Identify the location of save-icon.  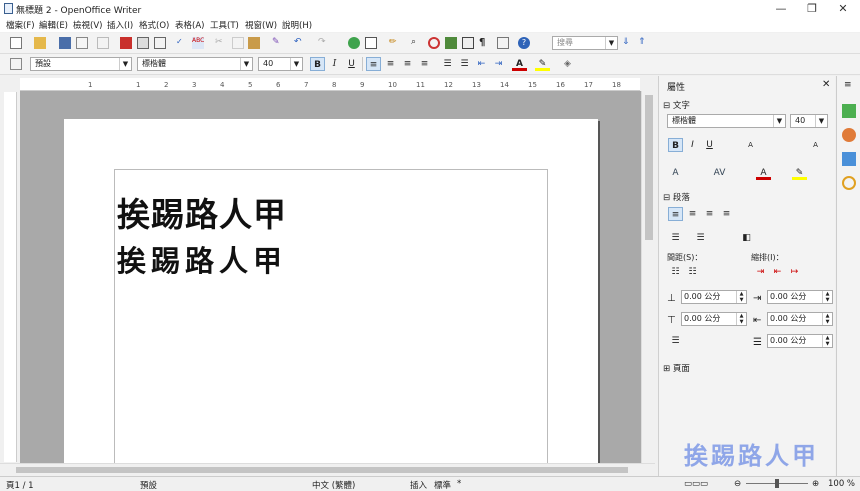
(65, 43).